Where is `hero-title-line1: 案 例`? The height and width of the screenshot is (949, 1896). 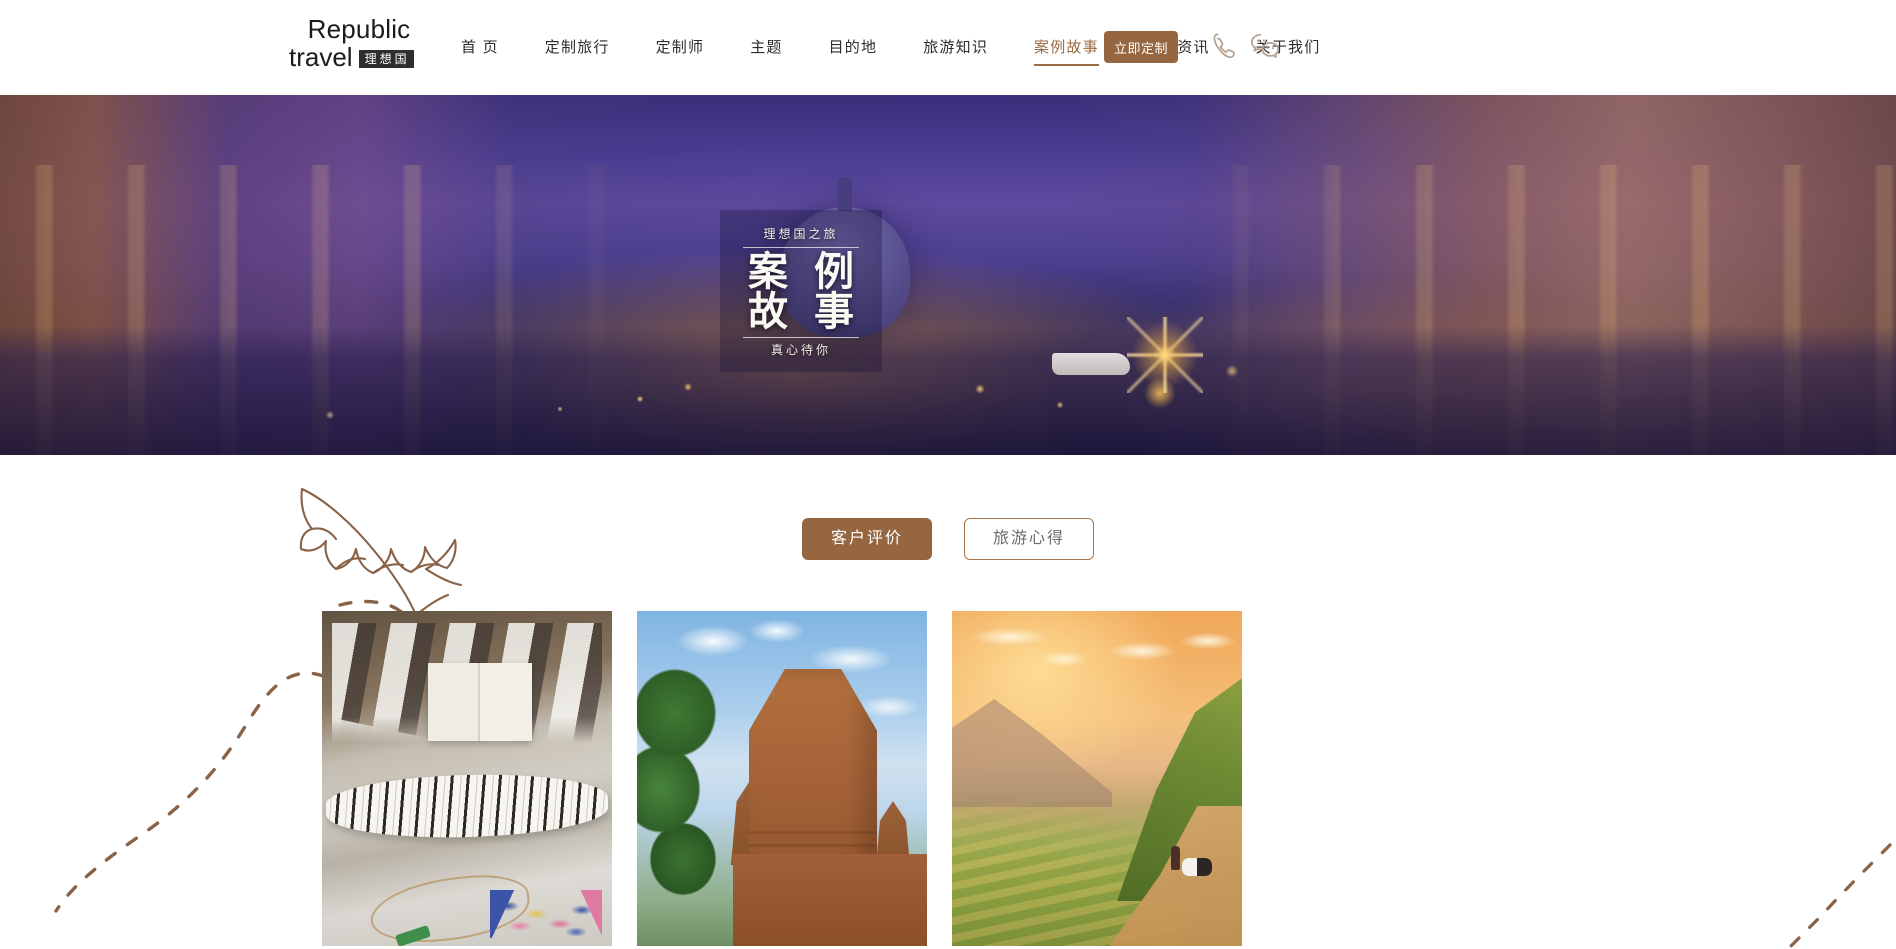
hero-title-line1: 案 例 is located at coordinates (805, 271).